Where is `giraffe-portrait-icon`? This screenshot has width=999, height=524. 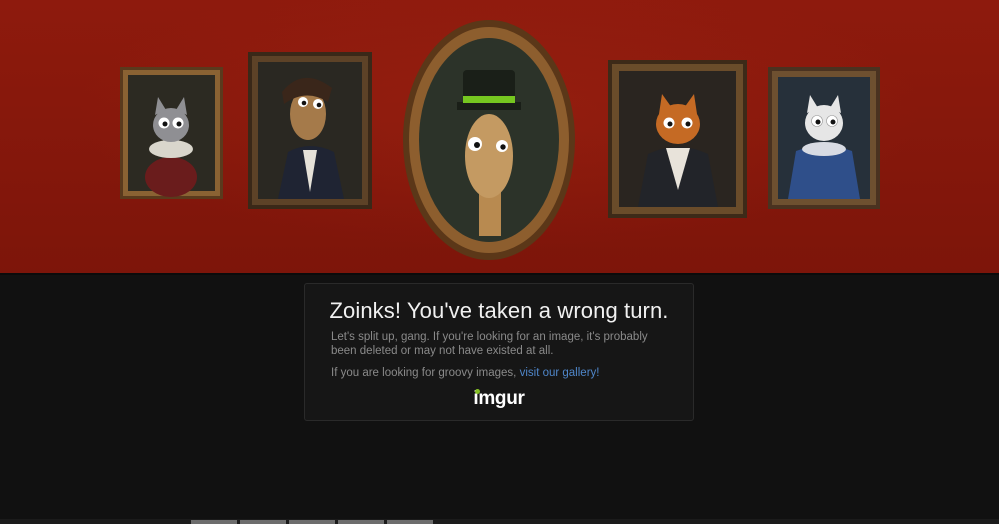 giraffe-portrait-icon is located at coordinates (489, 140).